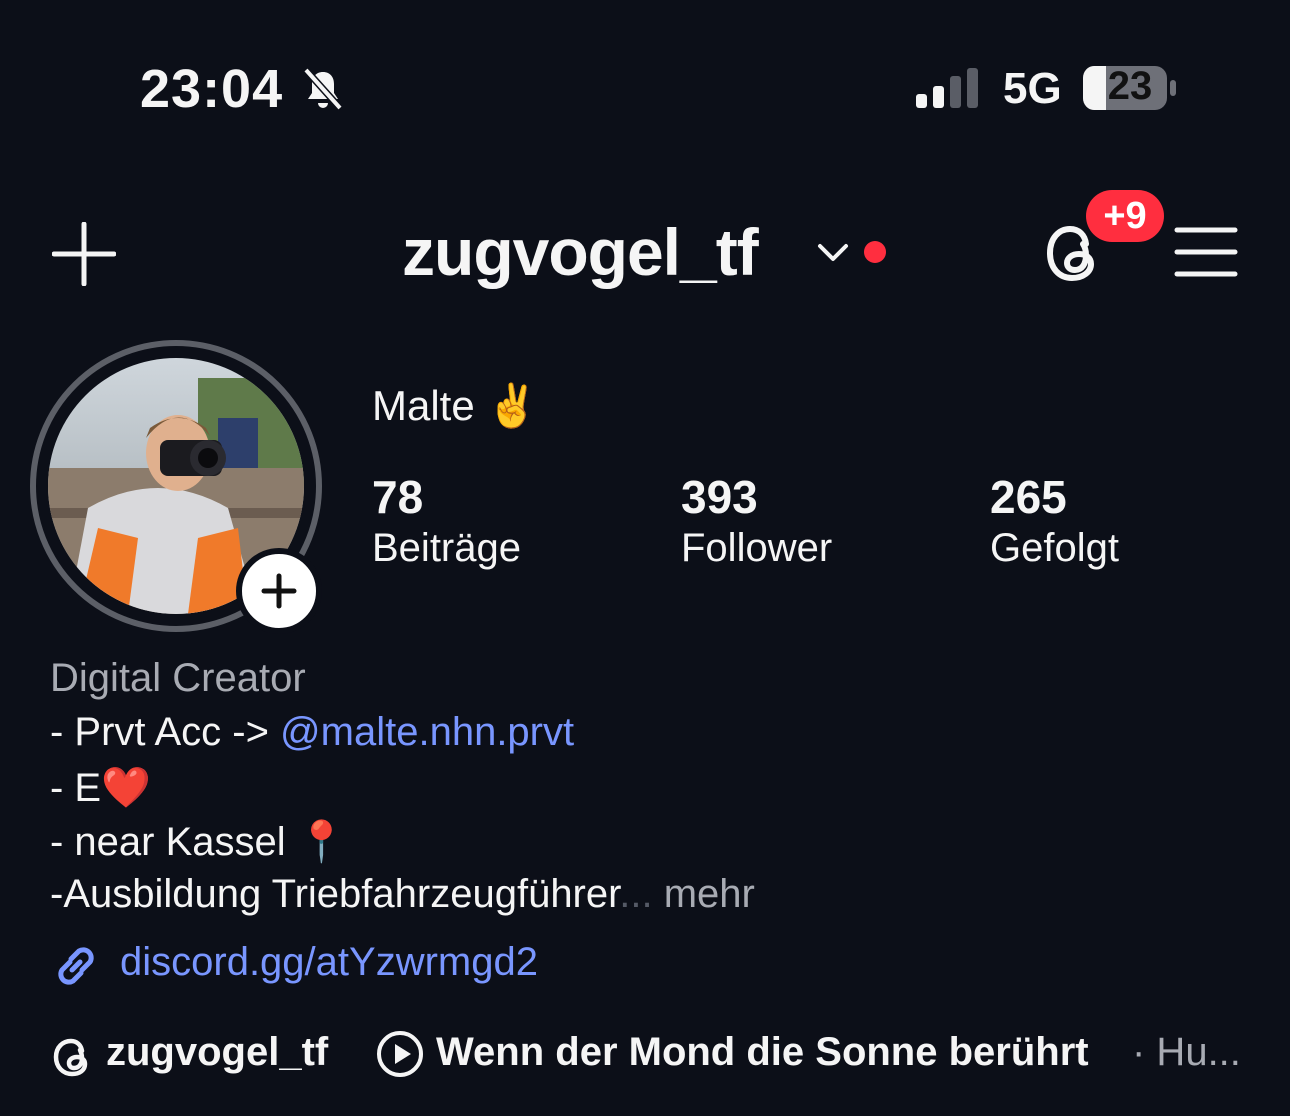  What do you see at coordinates (329, 962) in the screenshot?
I see `external-link: discord.gg/atYzwrmgd2` at bounding box center [329, 962].